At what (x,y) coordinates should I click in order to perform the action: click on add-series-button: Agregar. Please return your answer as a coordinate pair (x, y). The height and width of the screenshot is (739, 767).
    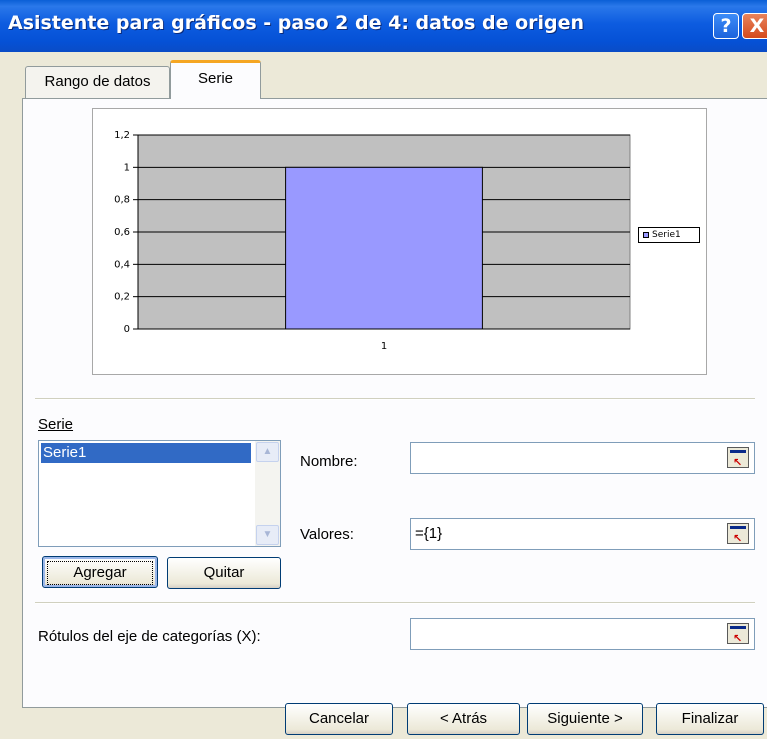
    Looking at the image, I should click on (100, 572).